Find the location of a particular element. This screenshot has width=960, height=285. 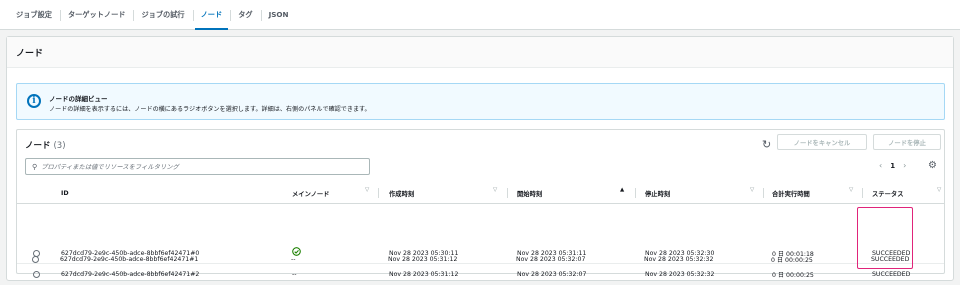

total-duration: 0 日 00:00:25 is located at coordinates (792, 260).